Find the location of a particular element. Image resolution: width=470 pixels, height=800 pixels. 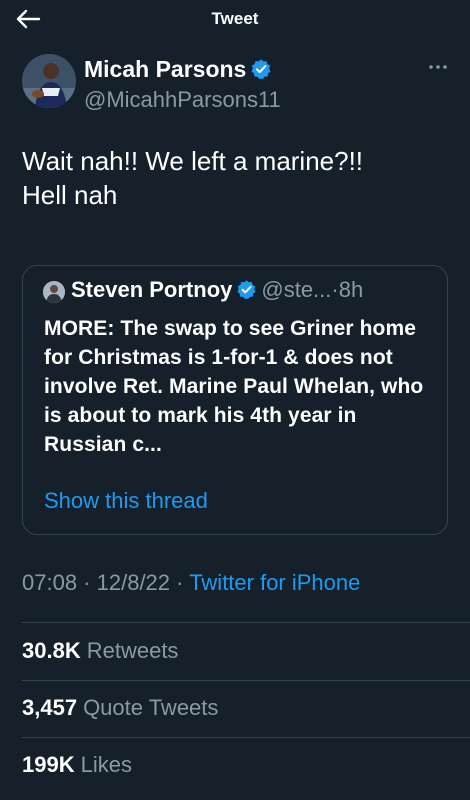

avatar is located at coordinates (49, 81).